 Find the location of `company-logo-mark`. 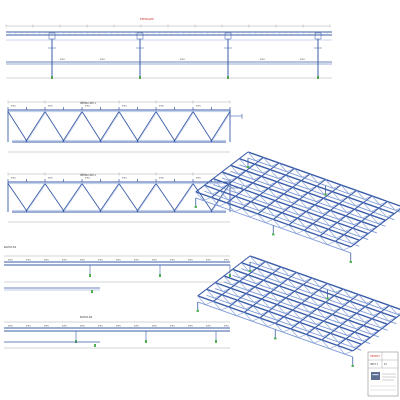

company-logo-mark is located at coordinates (375, 375).